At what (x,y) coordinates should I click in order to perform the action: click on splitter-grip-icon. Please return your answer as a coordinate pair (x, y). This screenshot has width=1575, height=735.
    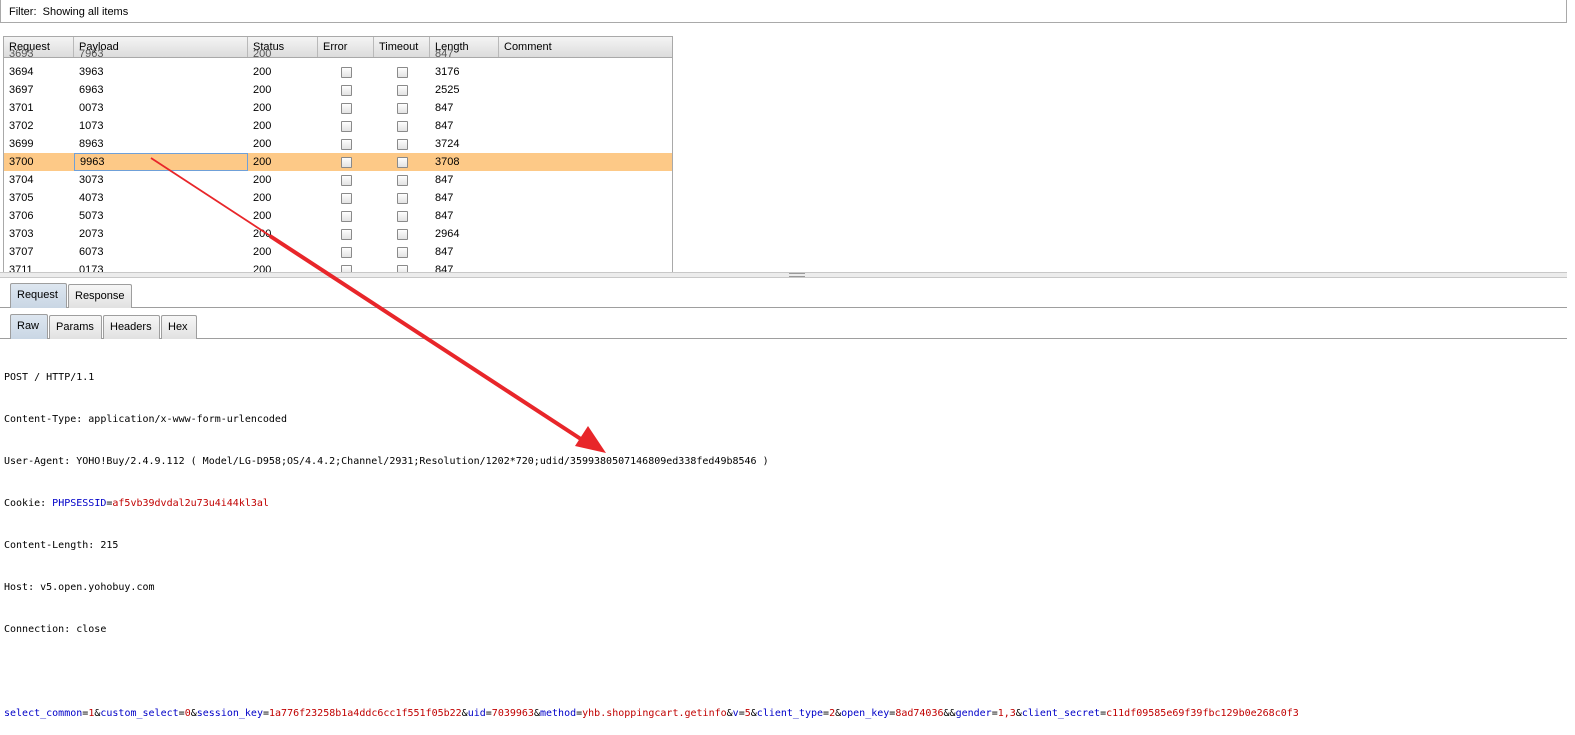
    Looking at the image, I should click on (797, 275).